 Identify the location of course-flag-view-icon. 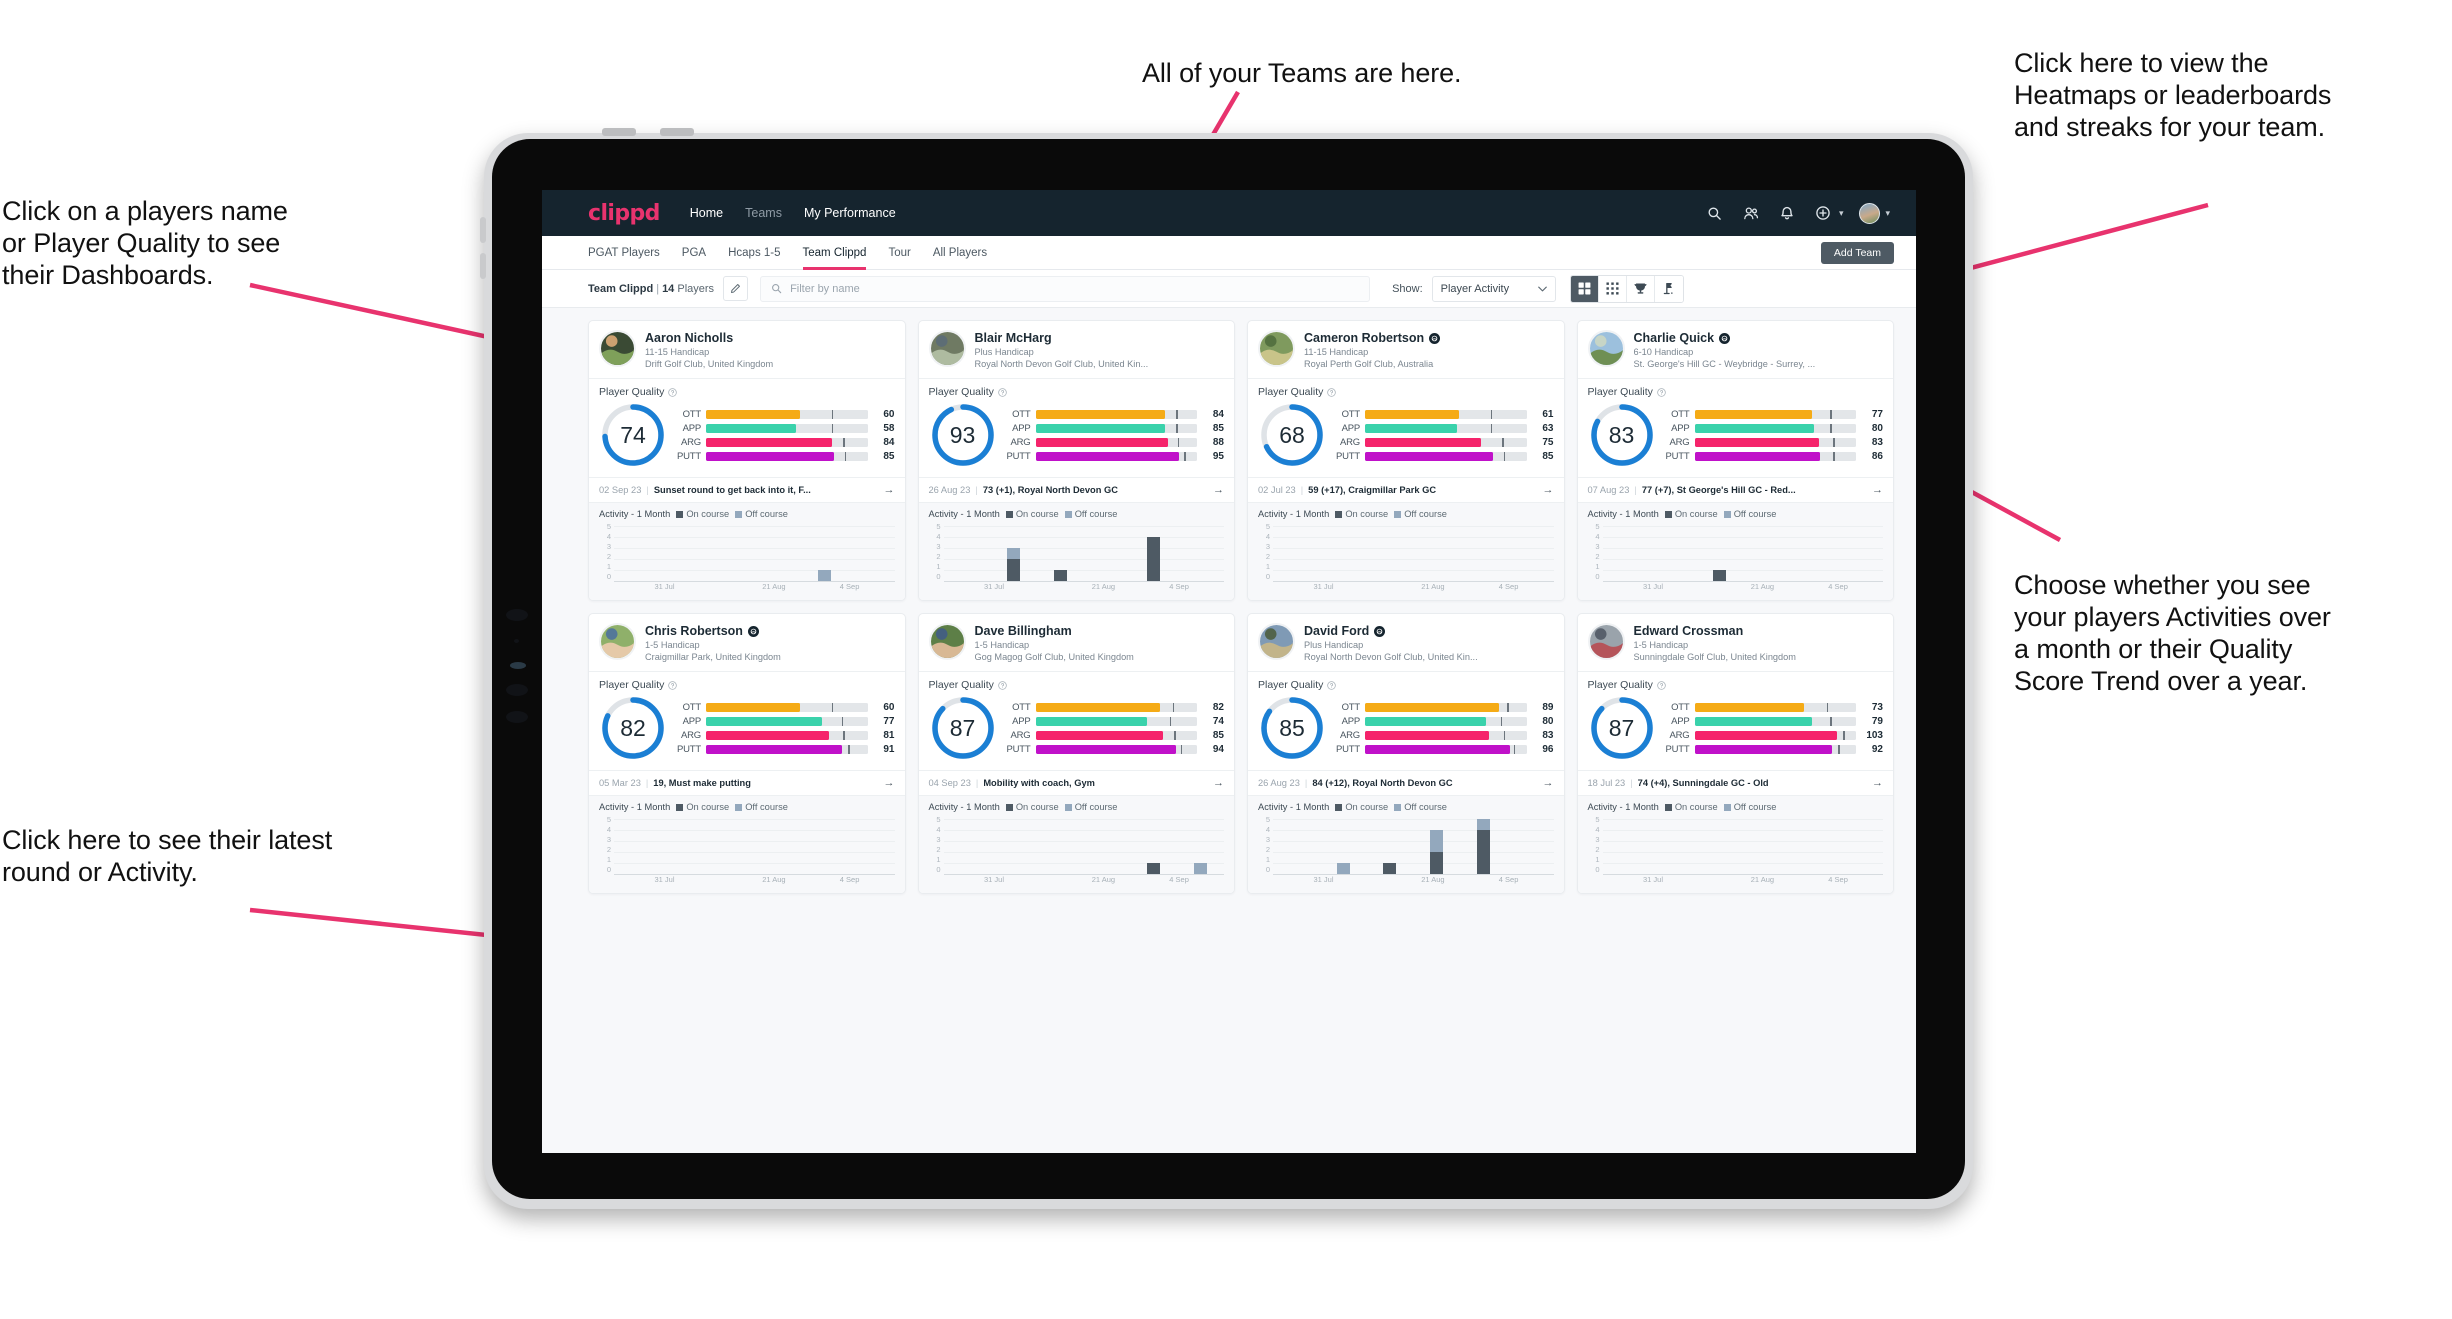
(1668, 288).